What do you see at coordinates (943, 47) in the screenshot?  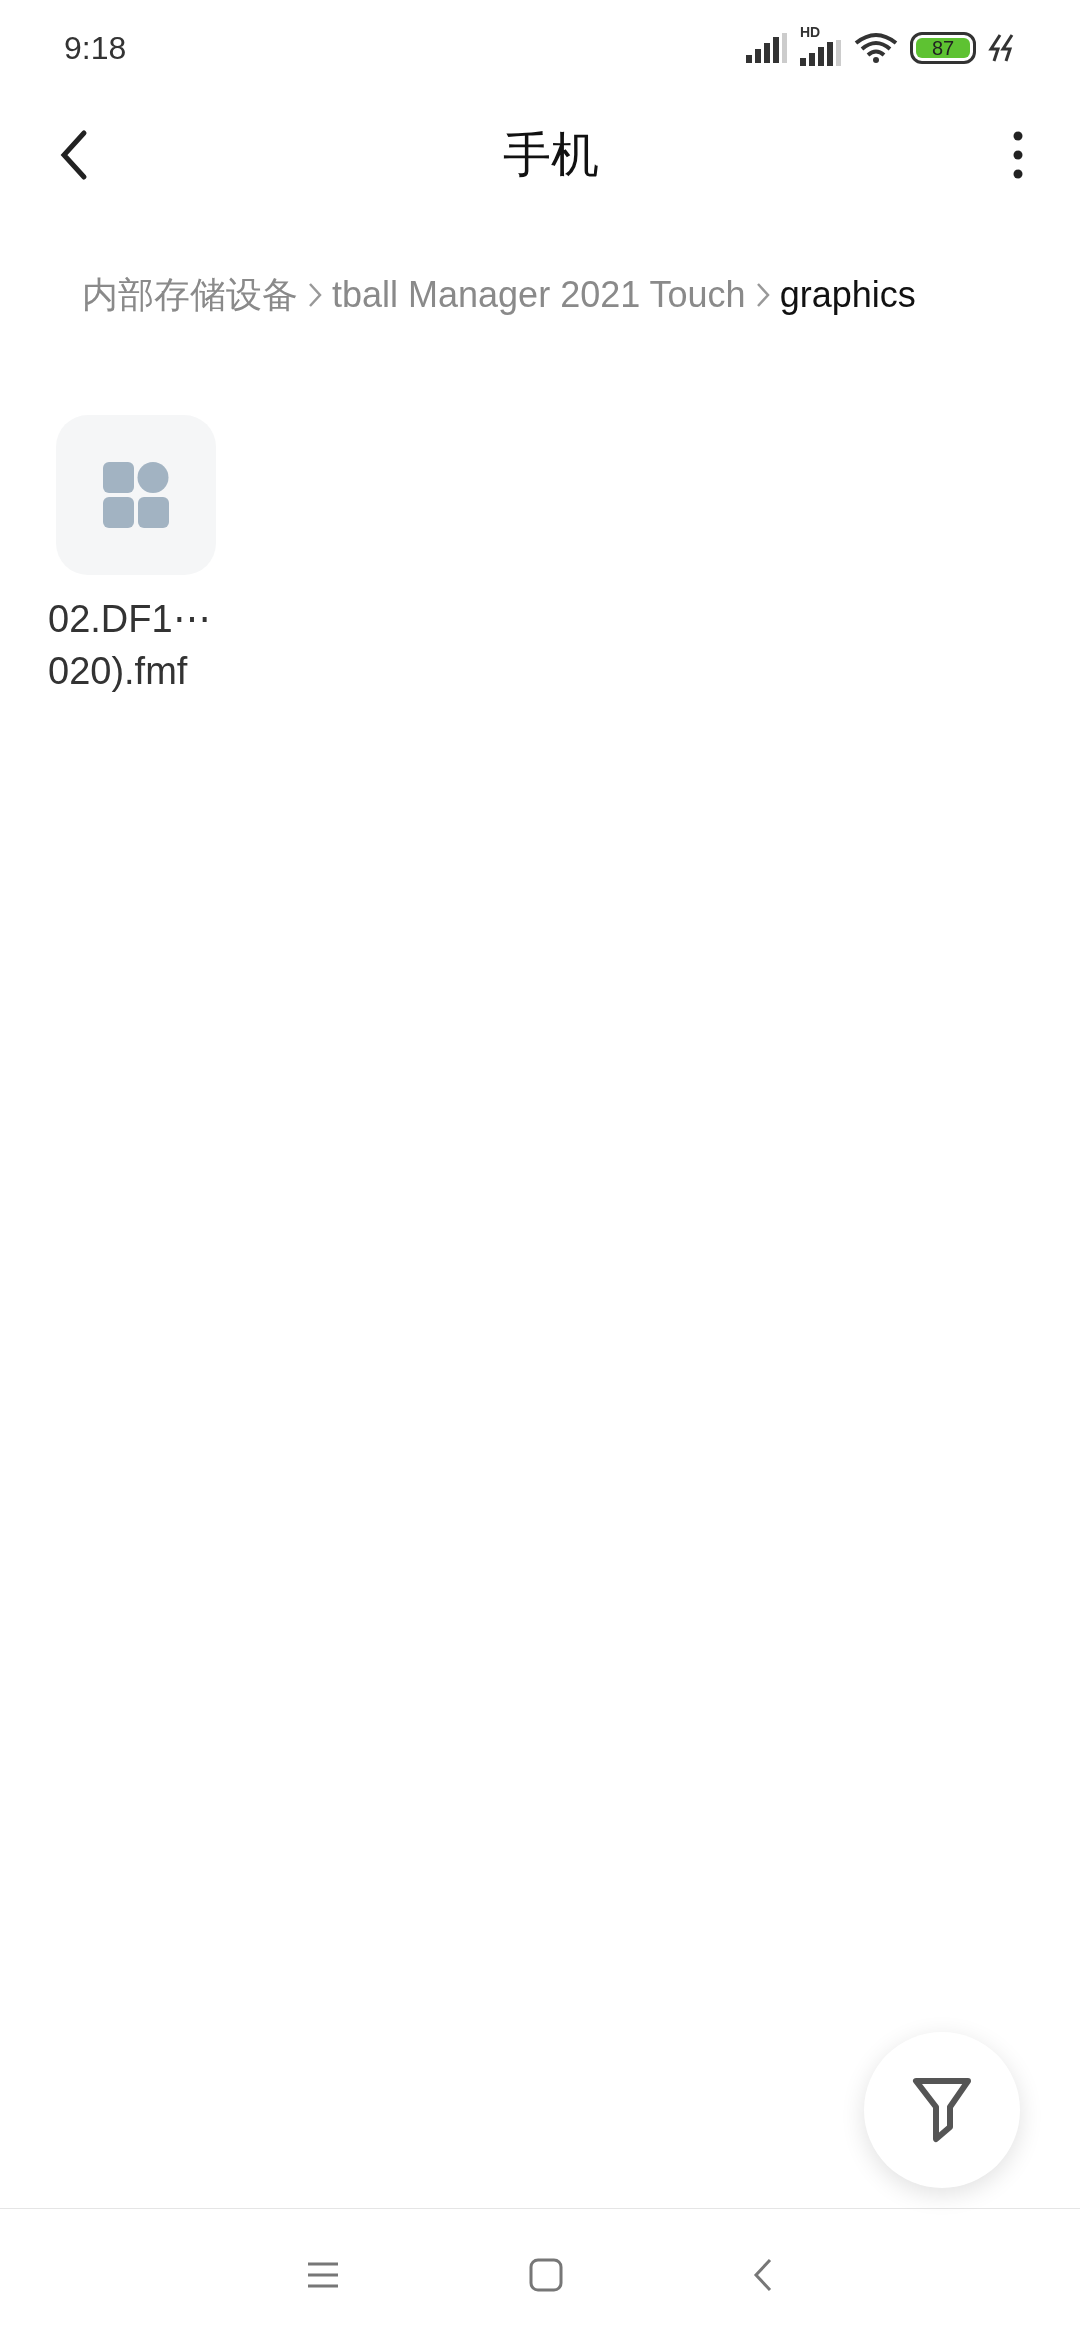 I see `battery-level: 87` at bounding box center [943, 47].